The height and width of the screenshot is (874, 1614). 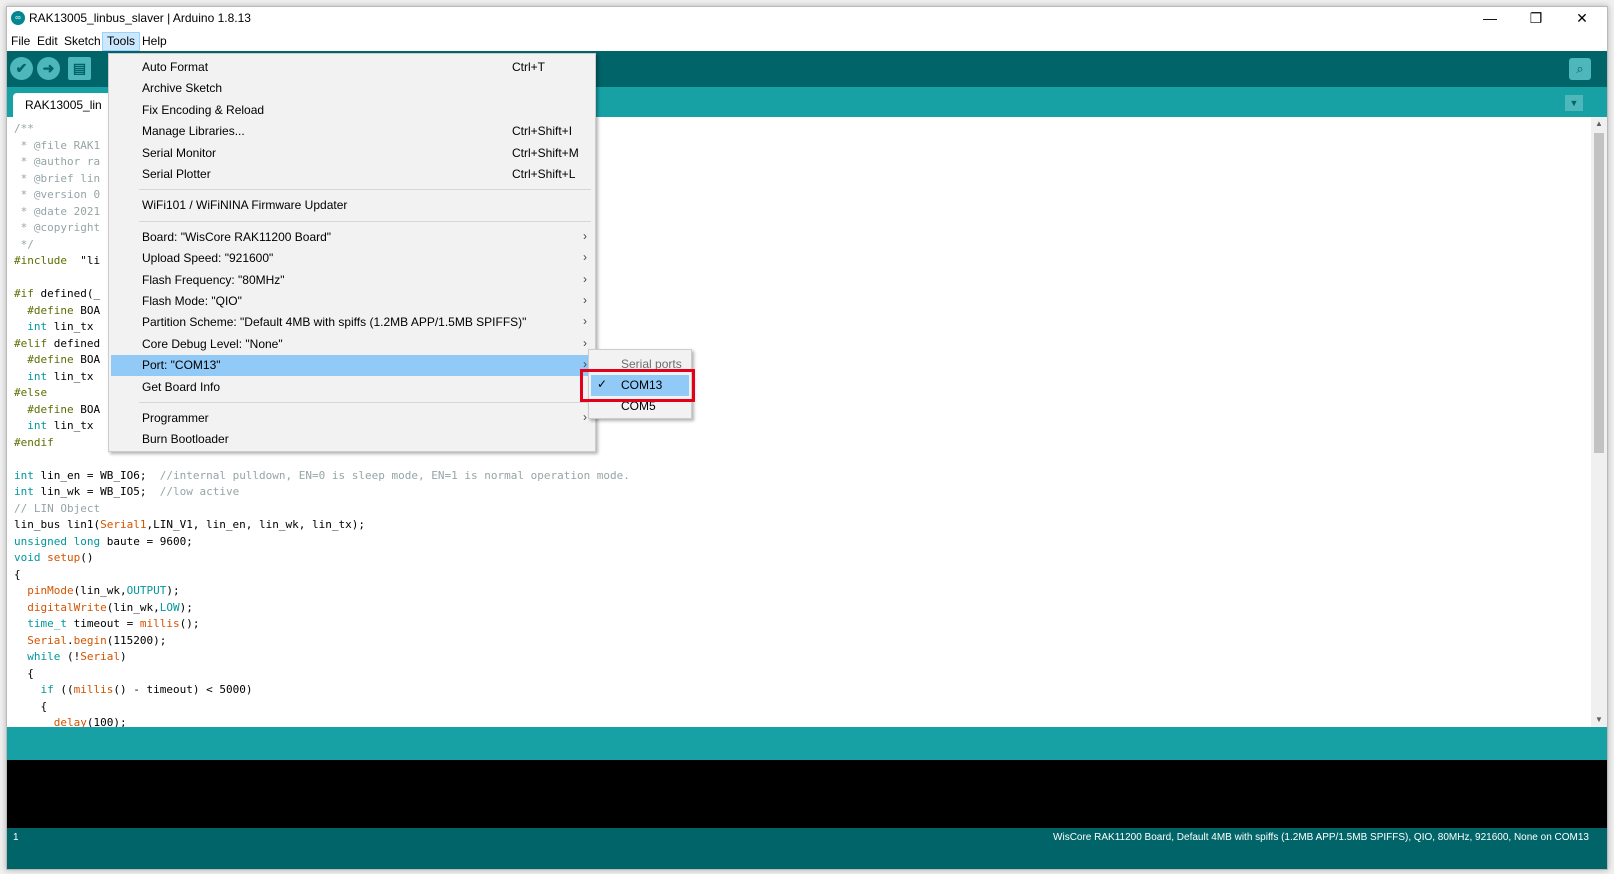 I want to click on scroll-up-icon: ▲, so click(x=1599, y=124).